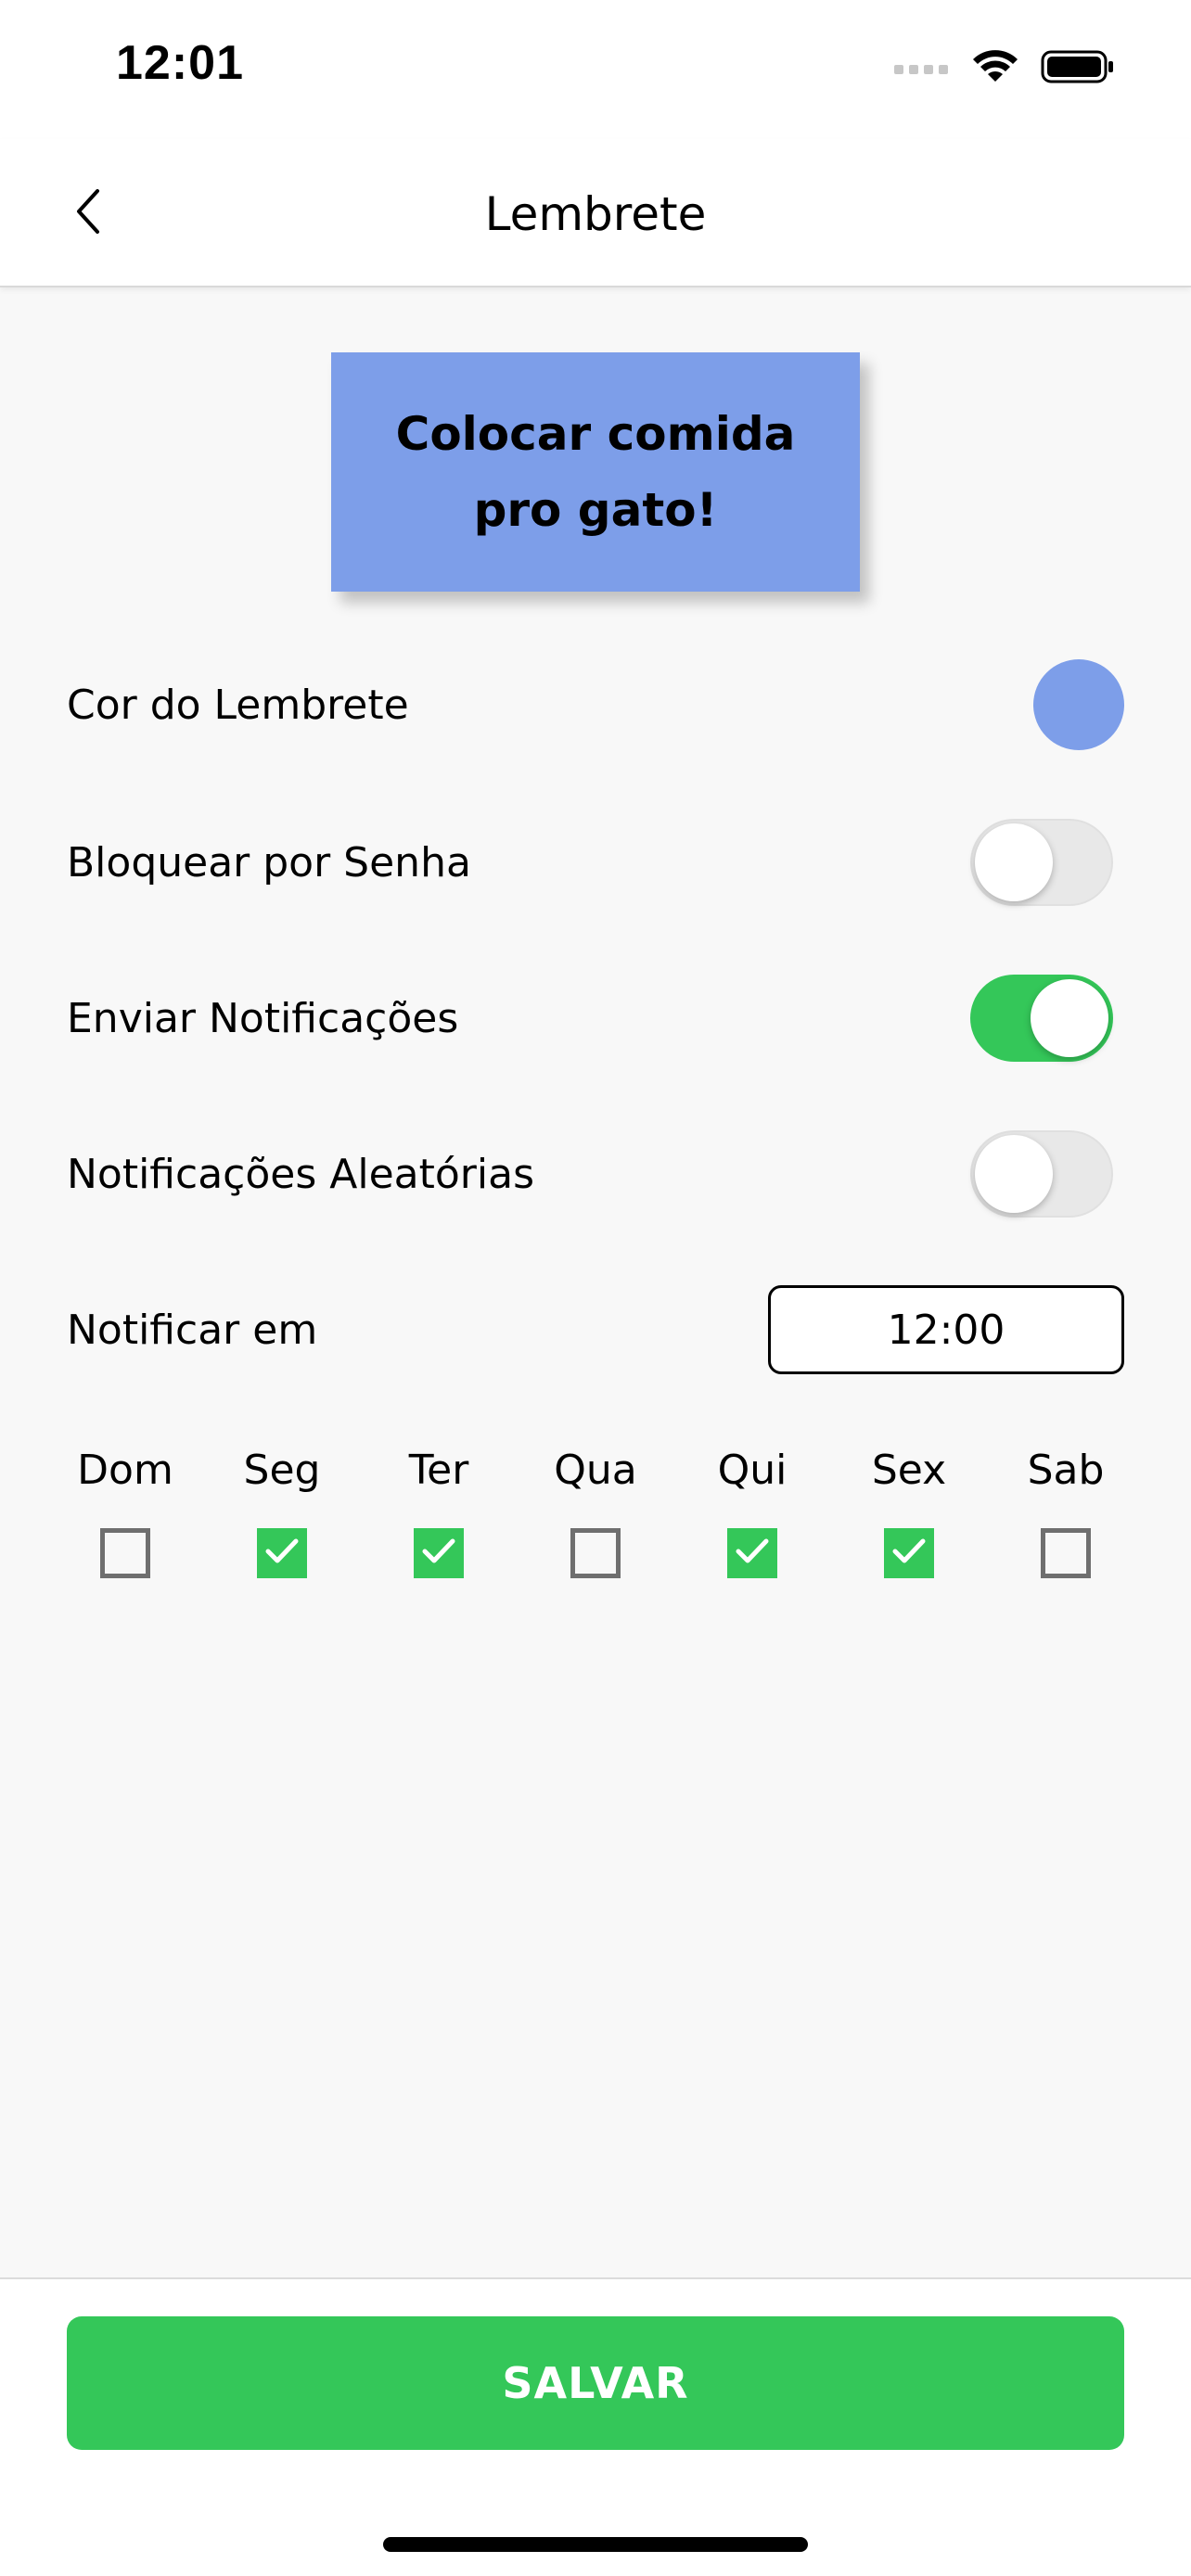 Image resolution: width=1191 pixels, height=2576 pixels. Describe the element at coordinates (752, 1507) in the screenshot. I see `day-qui: Qui` at that location.